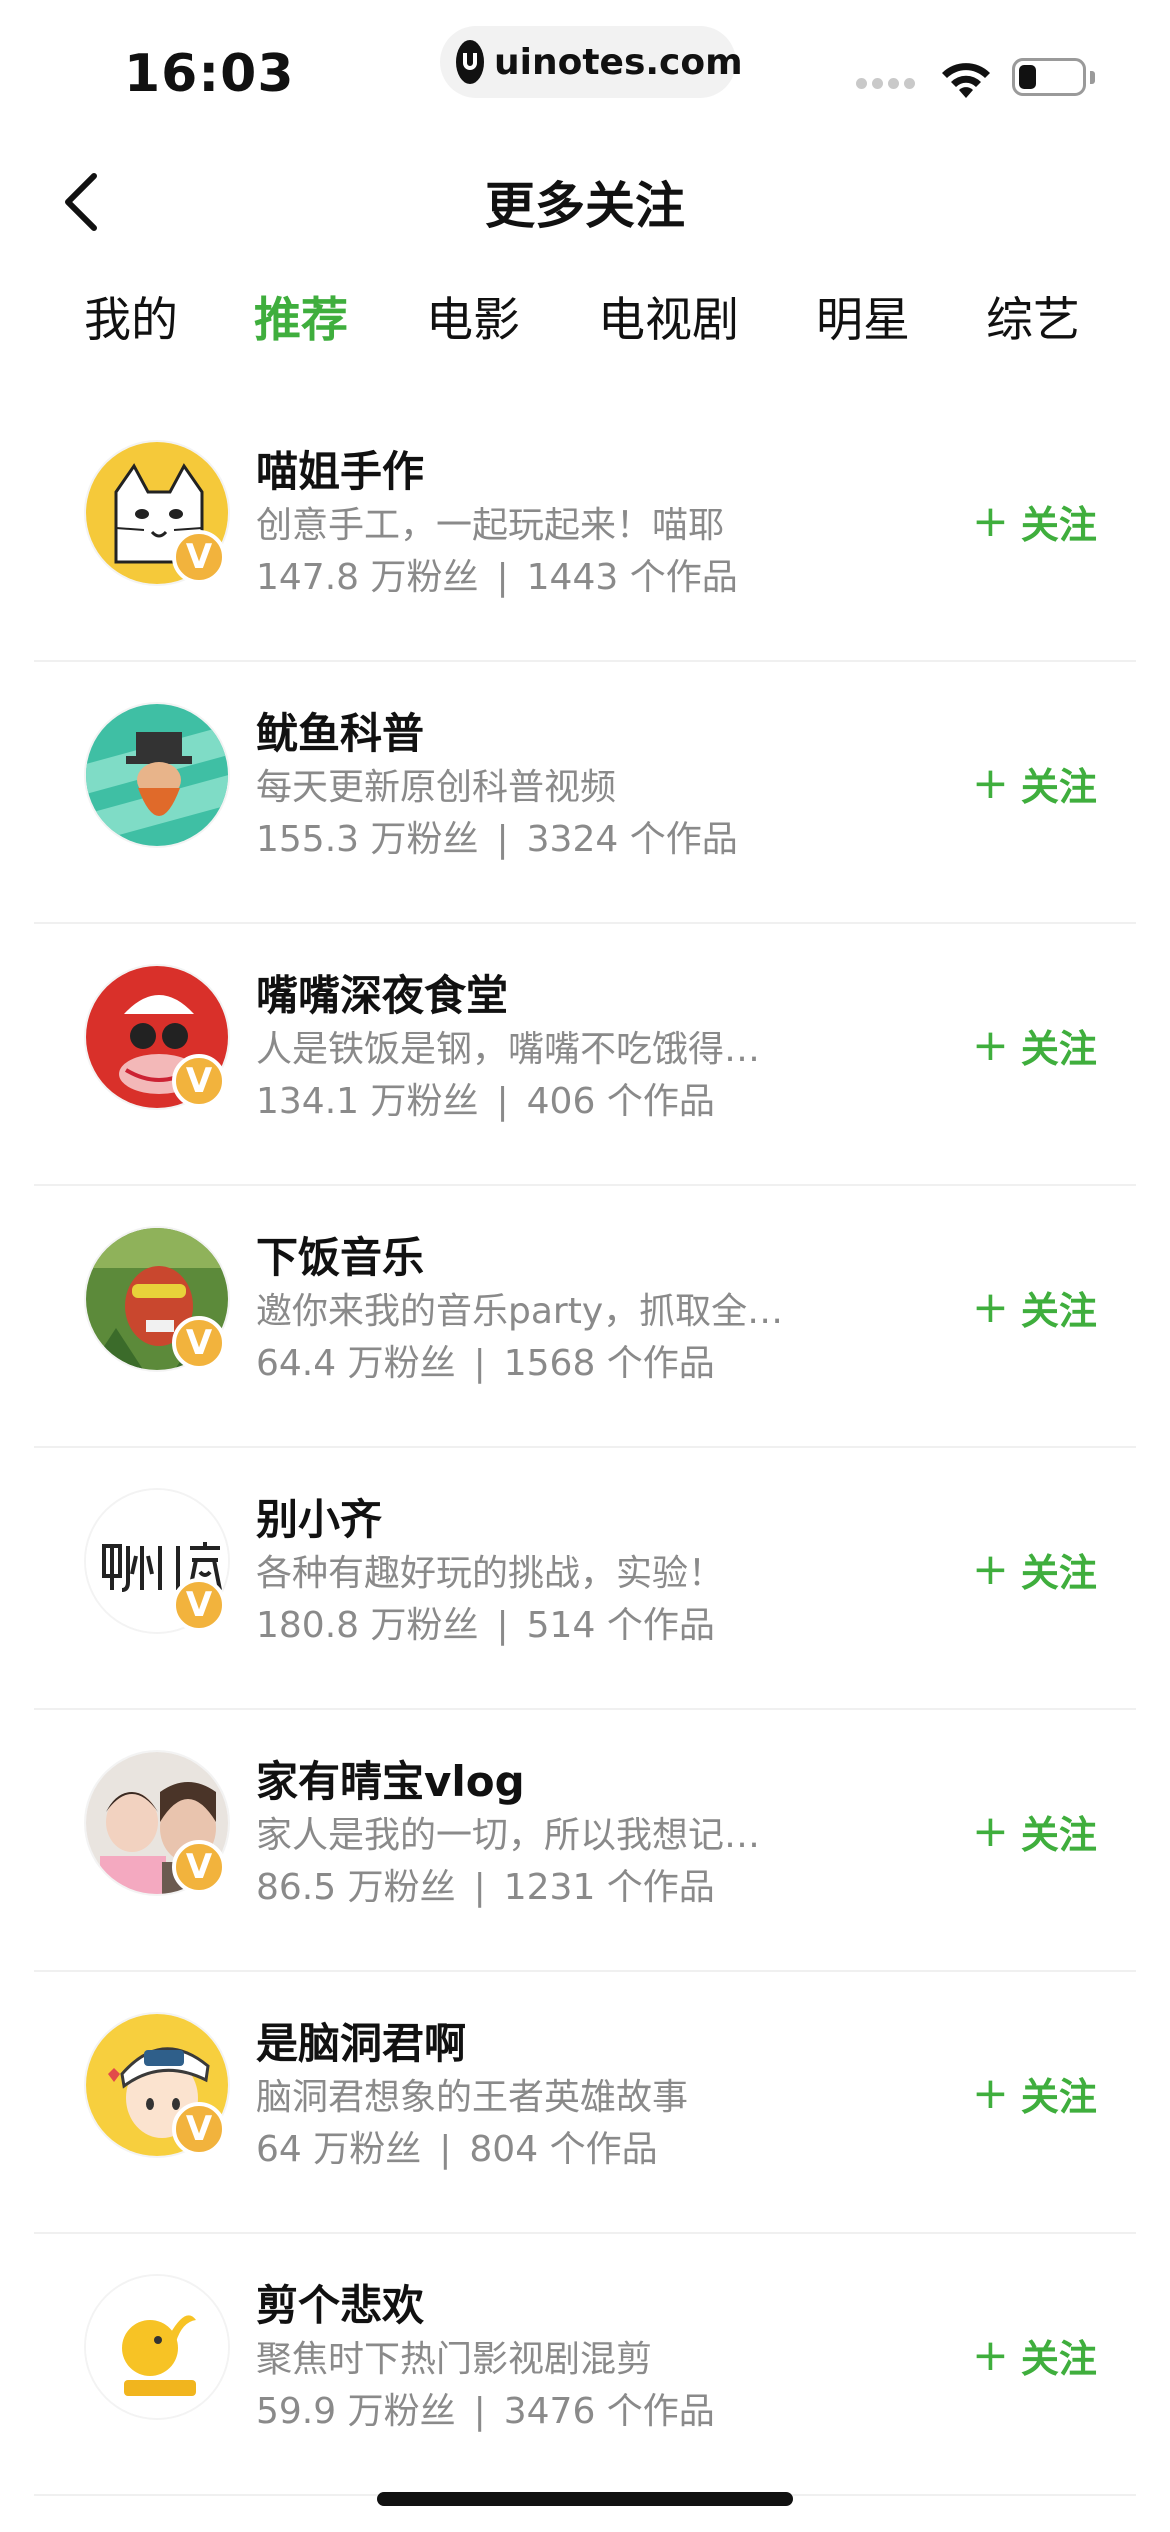  What do you see at coordinates (885, 83) in the screenshot?
I see `signal-icon` at bounding box center [885, 83].